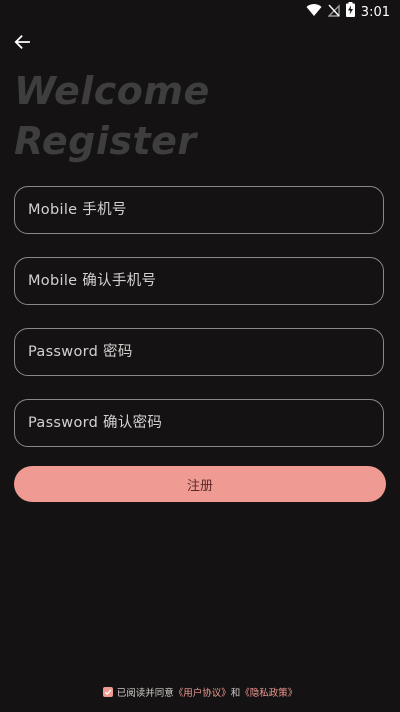 This screenshot has height=712, width=400. I want to click on arrow-left-icon, so click(22, 44).